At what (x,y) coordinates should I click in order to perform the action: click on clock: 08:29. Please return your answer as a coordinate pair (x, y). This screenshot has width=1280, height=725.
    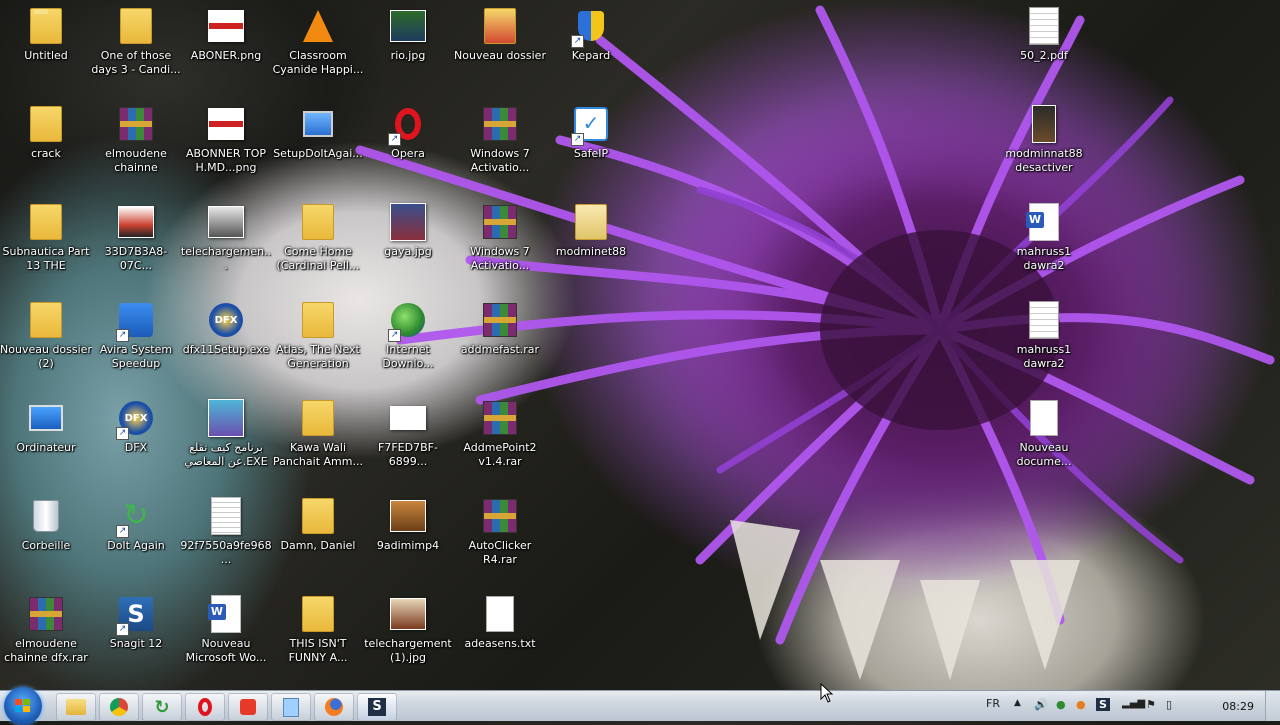
    Looking at the image, I should click on (1238, 706).